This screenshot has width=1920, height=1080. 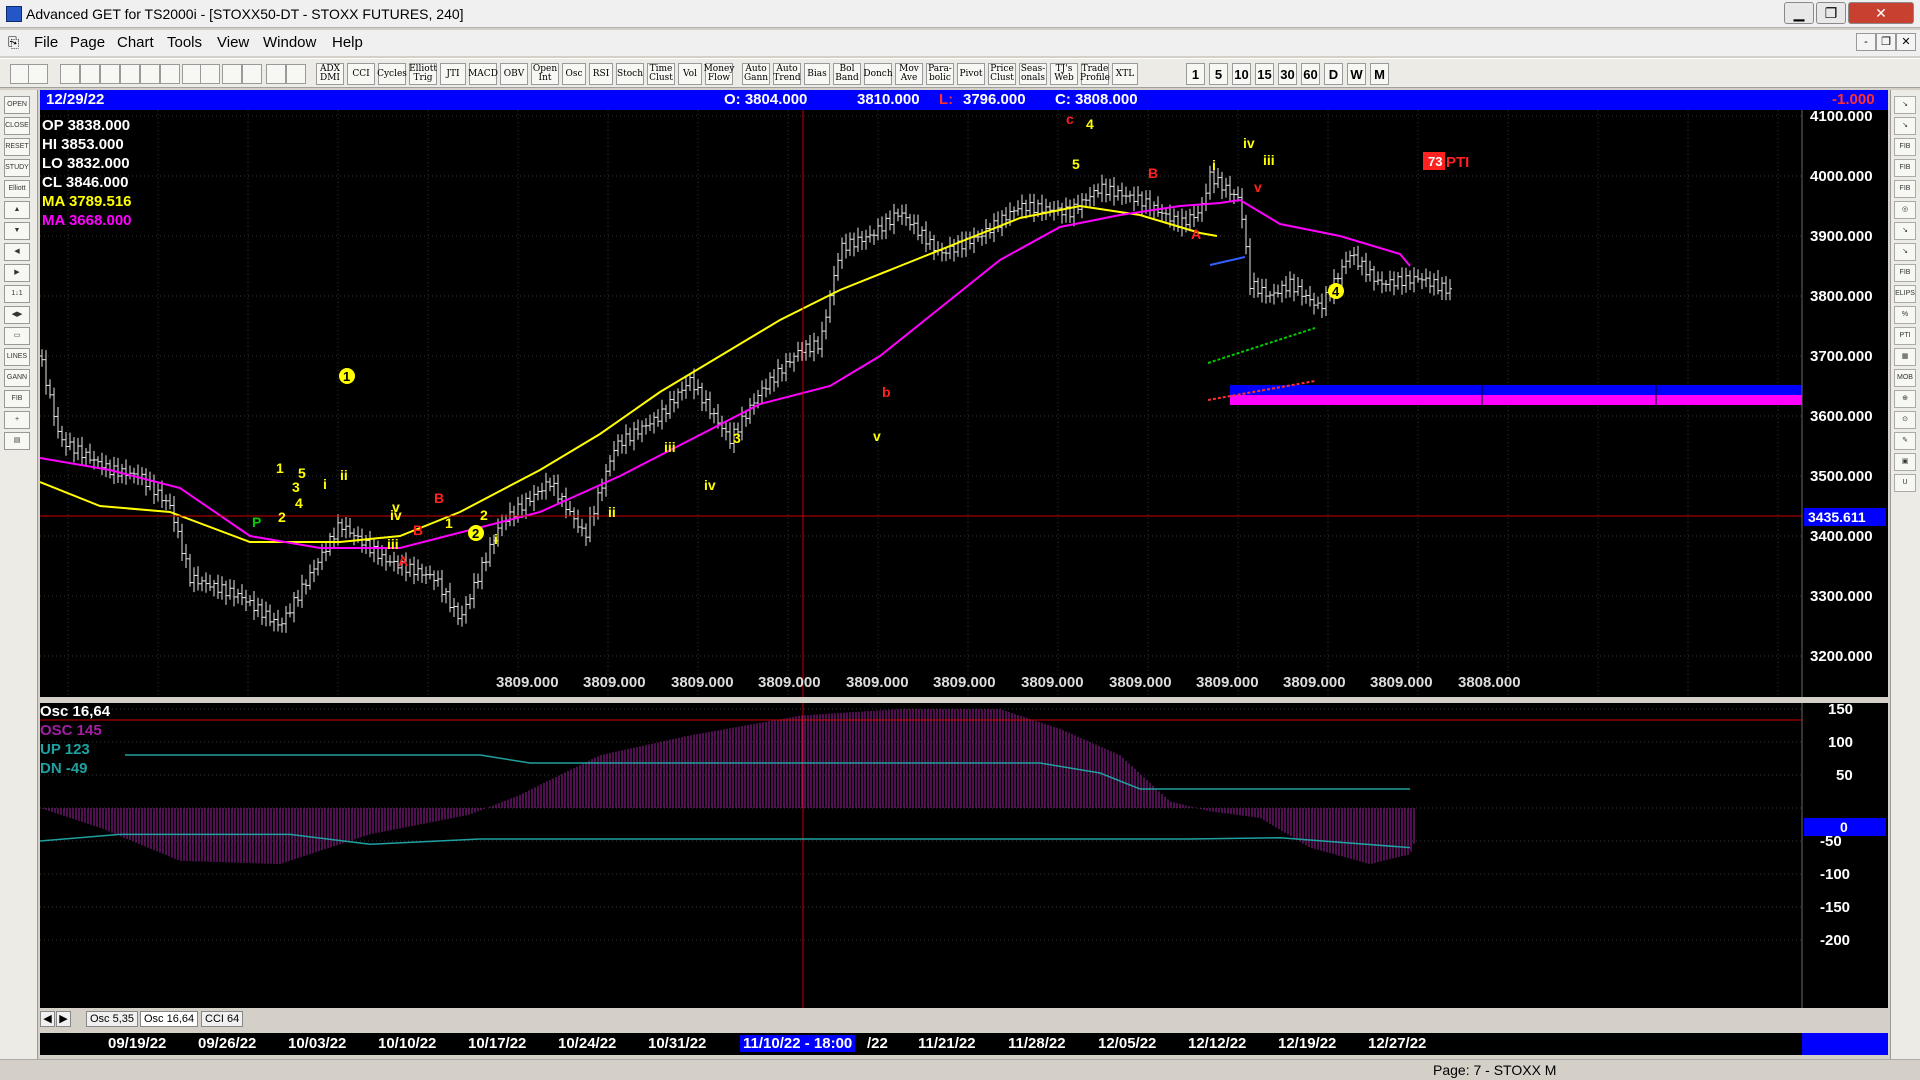 I want to click on tab-osc-5-35: Osc 5,35, so click(x=112, y=1019).